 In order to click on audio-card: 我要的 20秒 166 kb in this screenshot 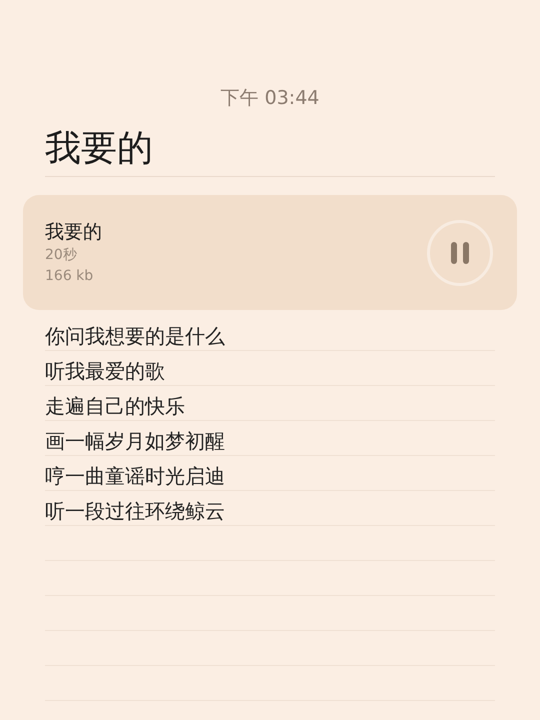, I will do `click(270, 252)`.